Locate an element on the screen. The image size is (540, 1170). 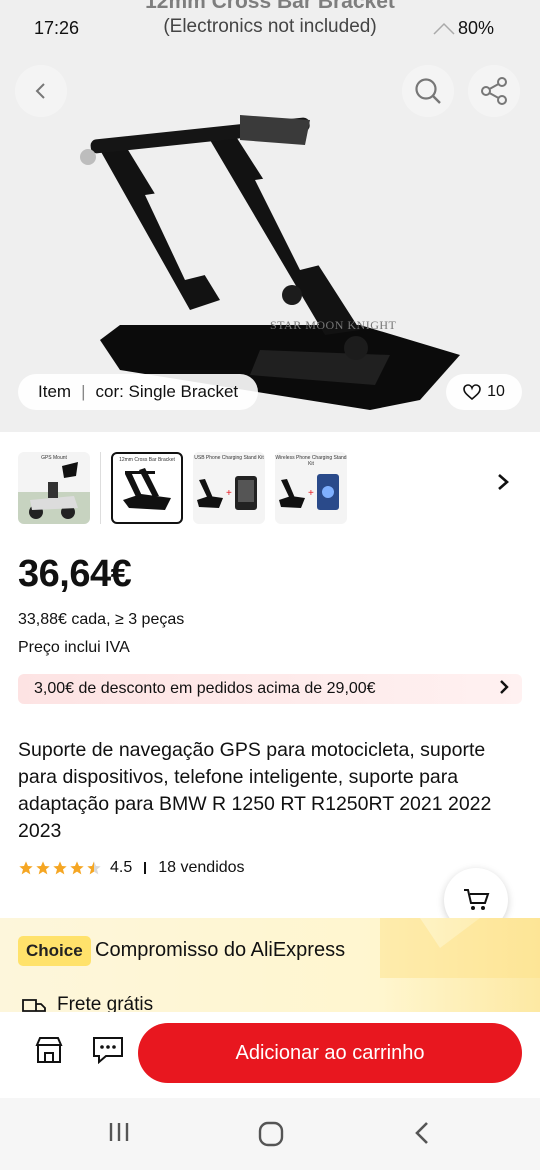
rating-divider is located at coordinates (145, 868).